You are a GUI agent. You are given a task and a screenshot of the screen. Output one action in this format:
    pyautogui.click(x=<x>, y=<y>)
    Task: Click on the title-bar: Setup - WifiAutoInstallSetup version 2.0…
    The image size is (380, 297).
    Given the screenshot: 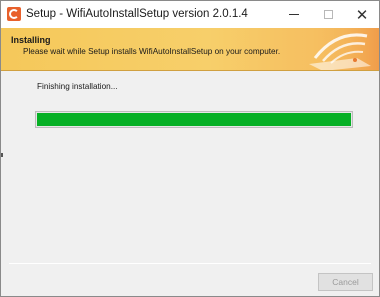 What is the action you would take?
    pyautogui.click(x=190, y=14)
    